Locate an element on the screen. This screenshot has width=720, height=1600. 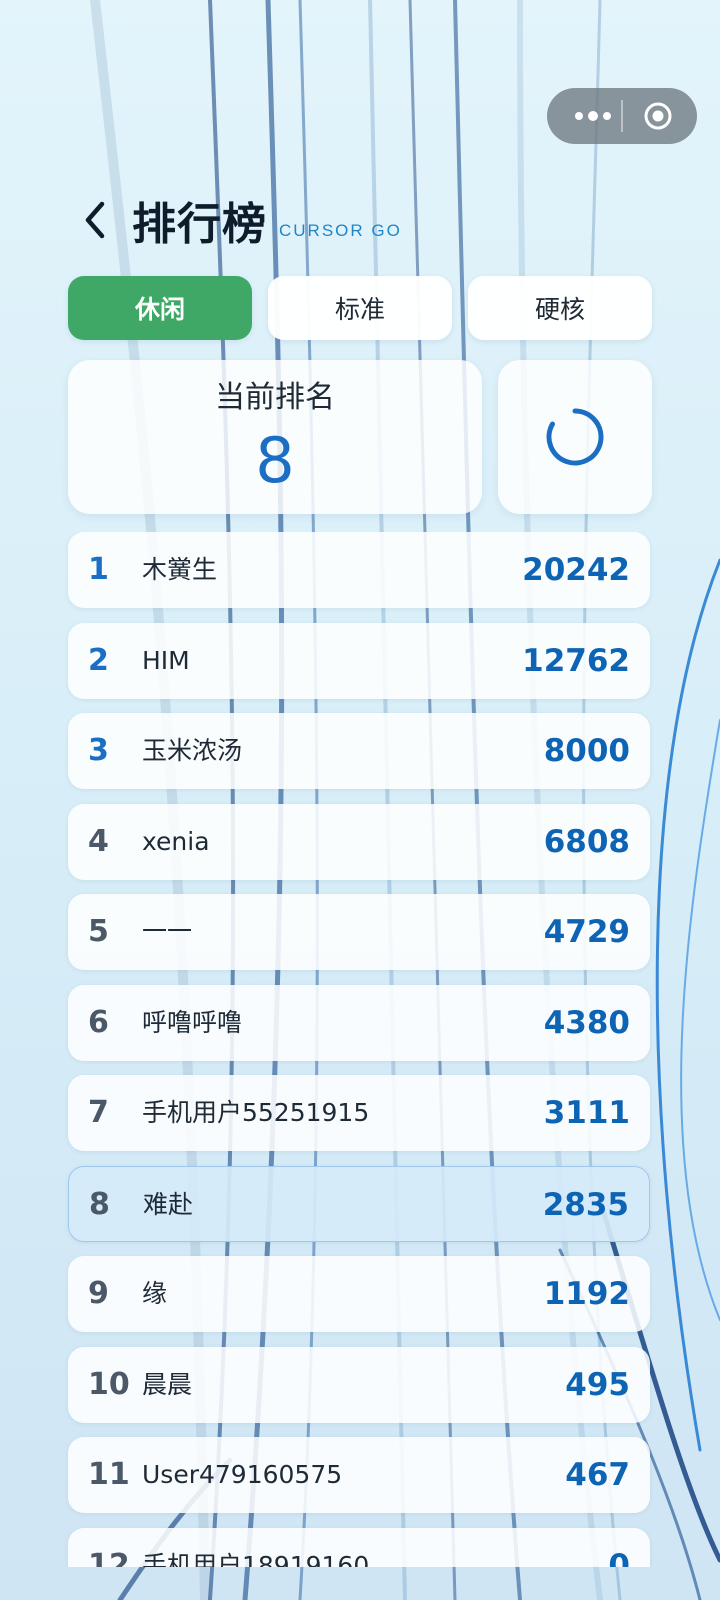
player-name: 手机用户55251915 is located at coordinates (256, 1112).